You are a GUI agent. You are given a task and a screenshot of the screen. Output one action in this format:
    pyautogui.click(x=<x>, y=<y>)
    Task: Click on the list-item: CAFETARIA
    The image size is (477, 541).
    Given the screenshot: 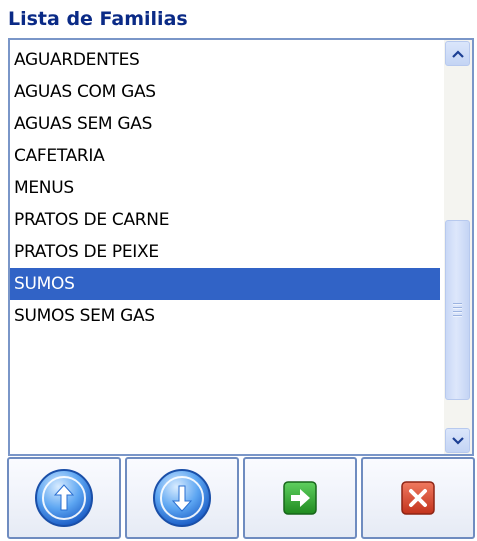 What is the action you would take?
    pyautogui.click(x=225, y=156)
    